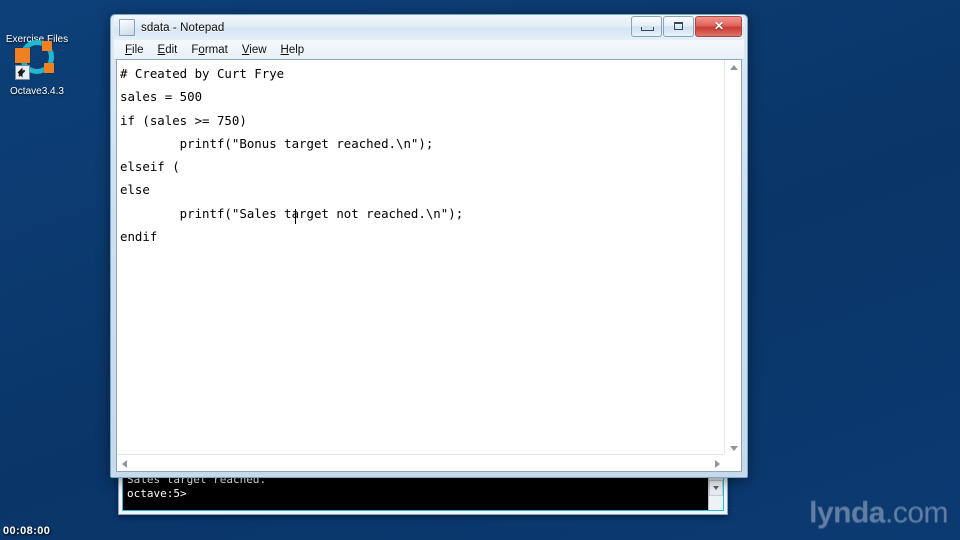  Describe the element at coordinates (732, 257) in the screenshot. I see `vertical-scrollbar` at that location.